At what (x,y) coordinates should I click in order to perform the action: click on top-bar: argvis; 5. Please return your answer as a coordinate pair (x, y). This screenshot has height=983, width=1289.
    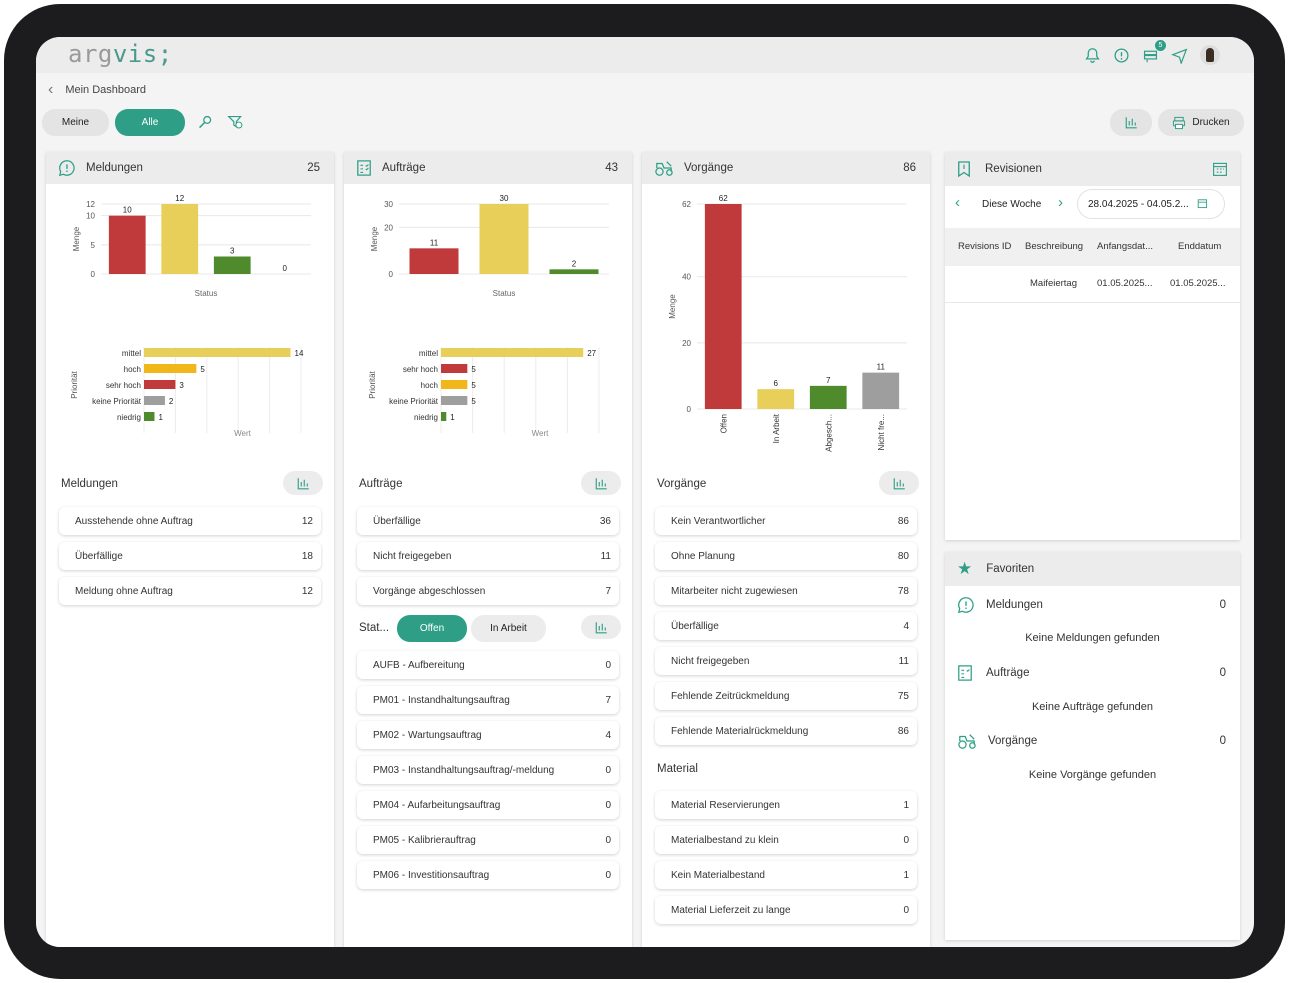
    Looking at the image, I should click on (645, 55).